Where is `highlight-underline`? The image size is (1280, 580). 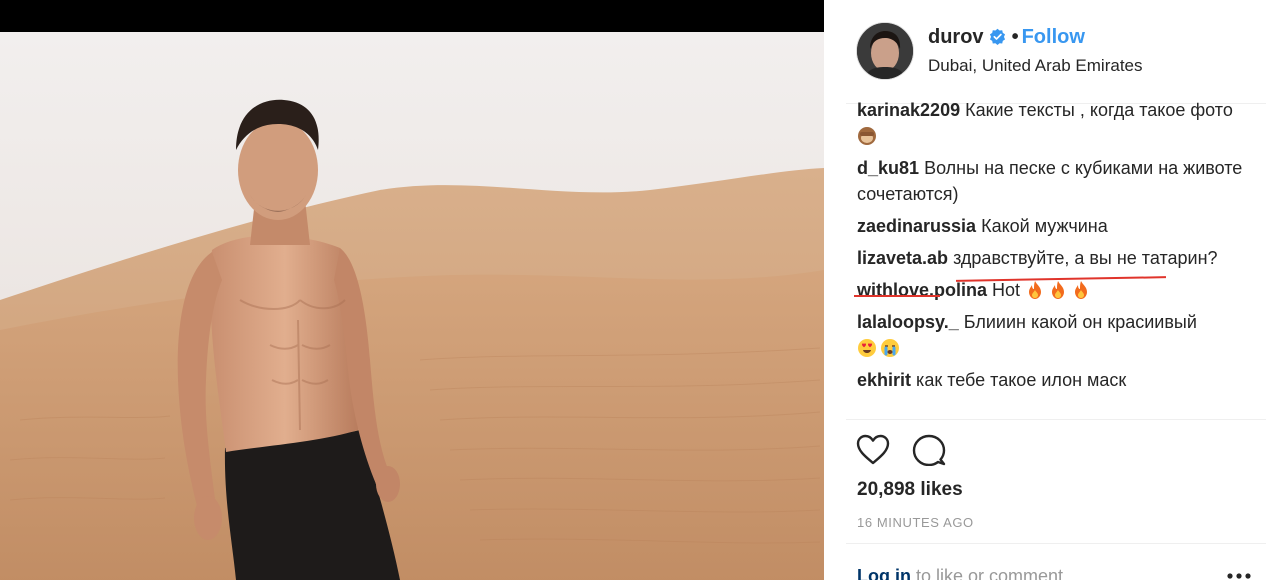 highlight-underline is located at coordinates (897, 296).